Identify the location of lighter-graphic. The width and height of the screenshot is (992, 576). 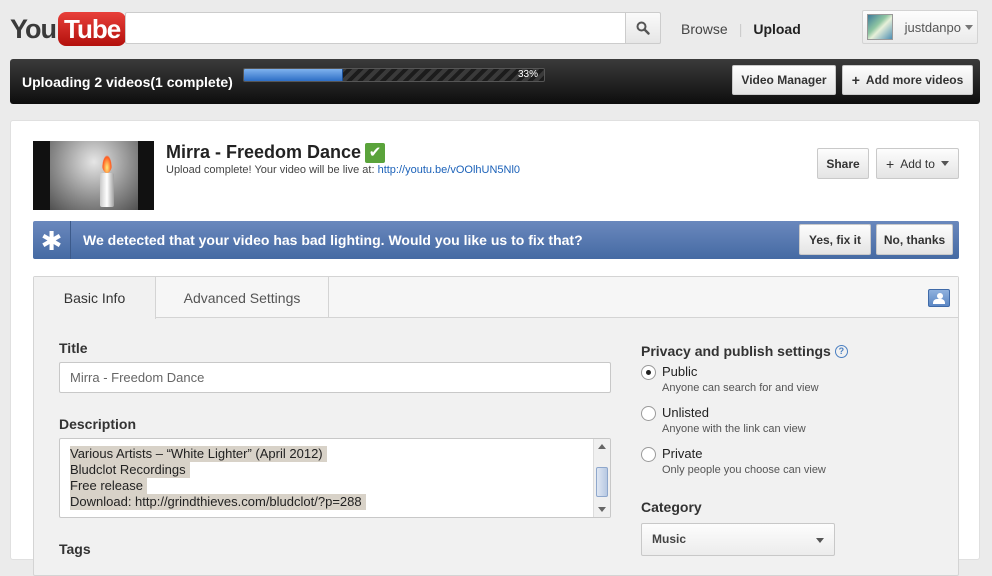
(106, 190).